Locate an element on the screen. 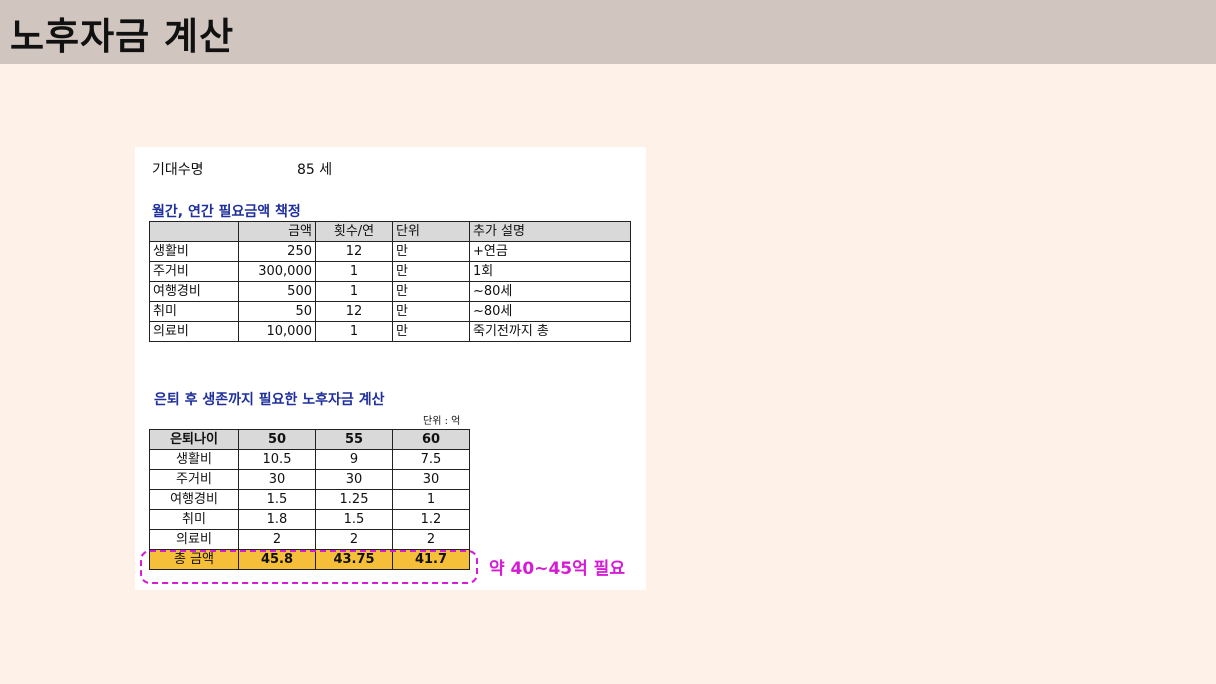 The image size is (1216, 684). table-header: 은퇴나이 is located at coordinates (194, 439).